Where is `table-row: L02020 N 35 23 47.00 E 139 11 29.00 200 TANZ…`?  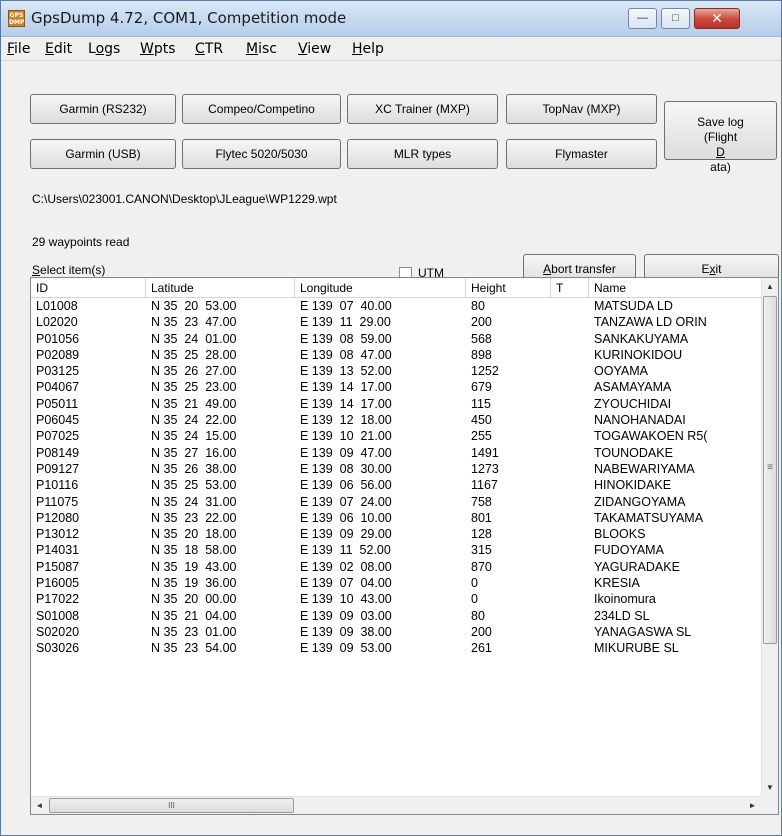 table-row: L02020 N 35 23 47.00 E 139 11 29.00 200 TANZ… is located at coordinates (396, 322).